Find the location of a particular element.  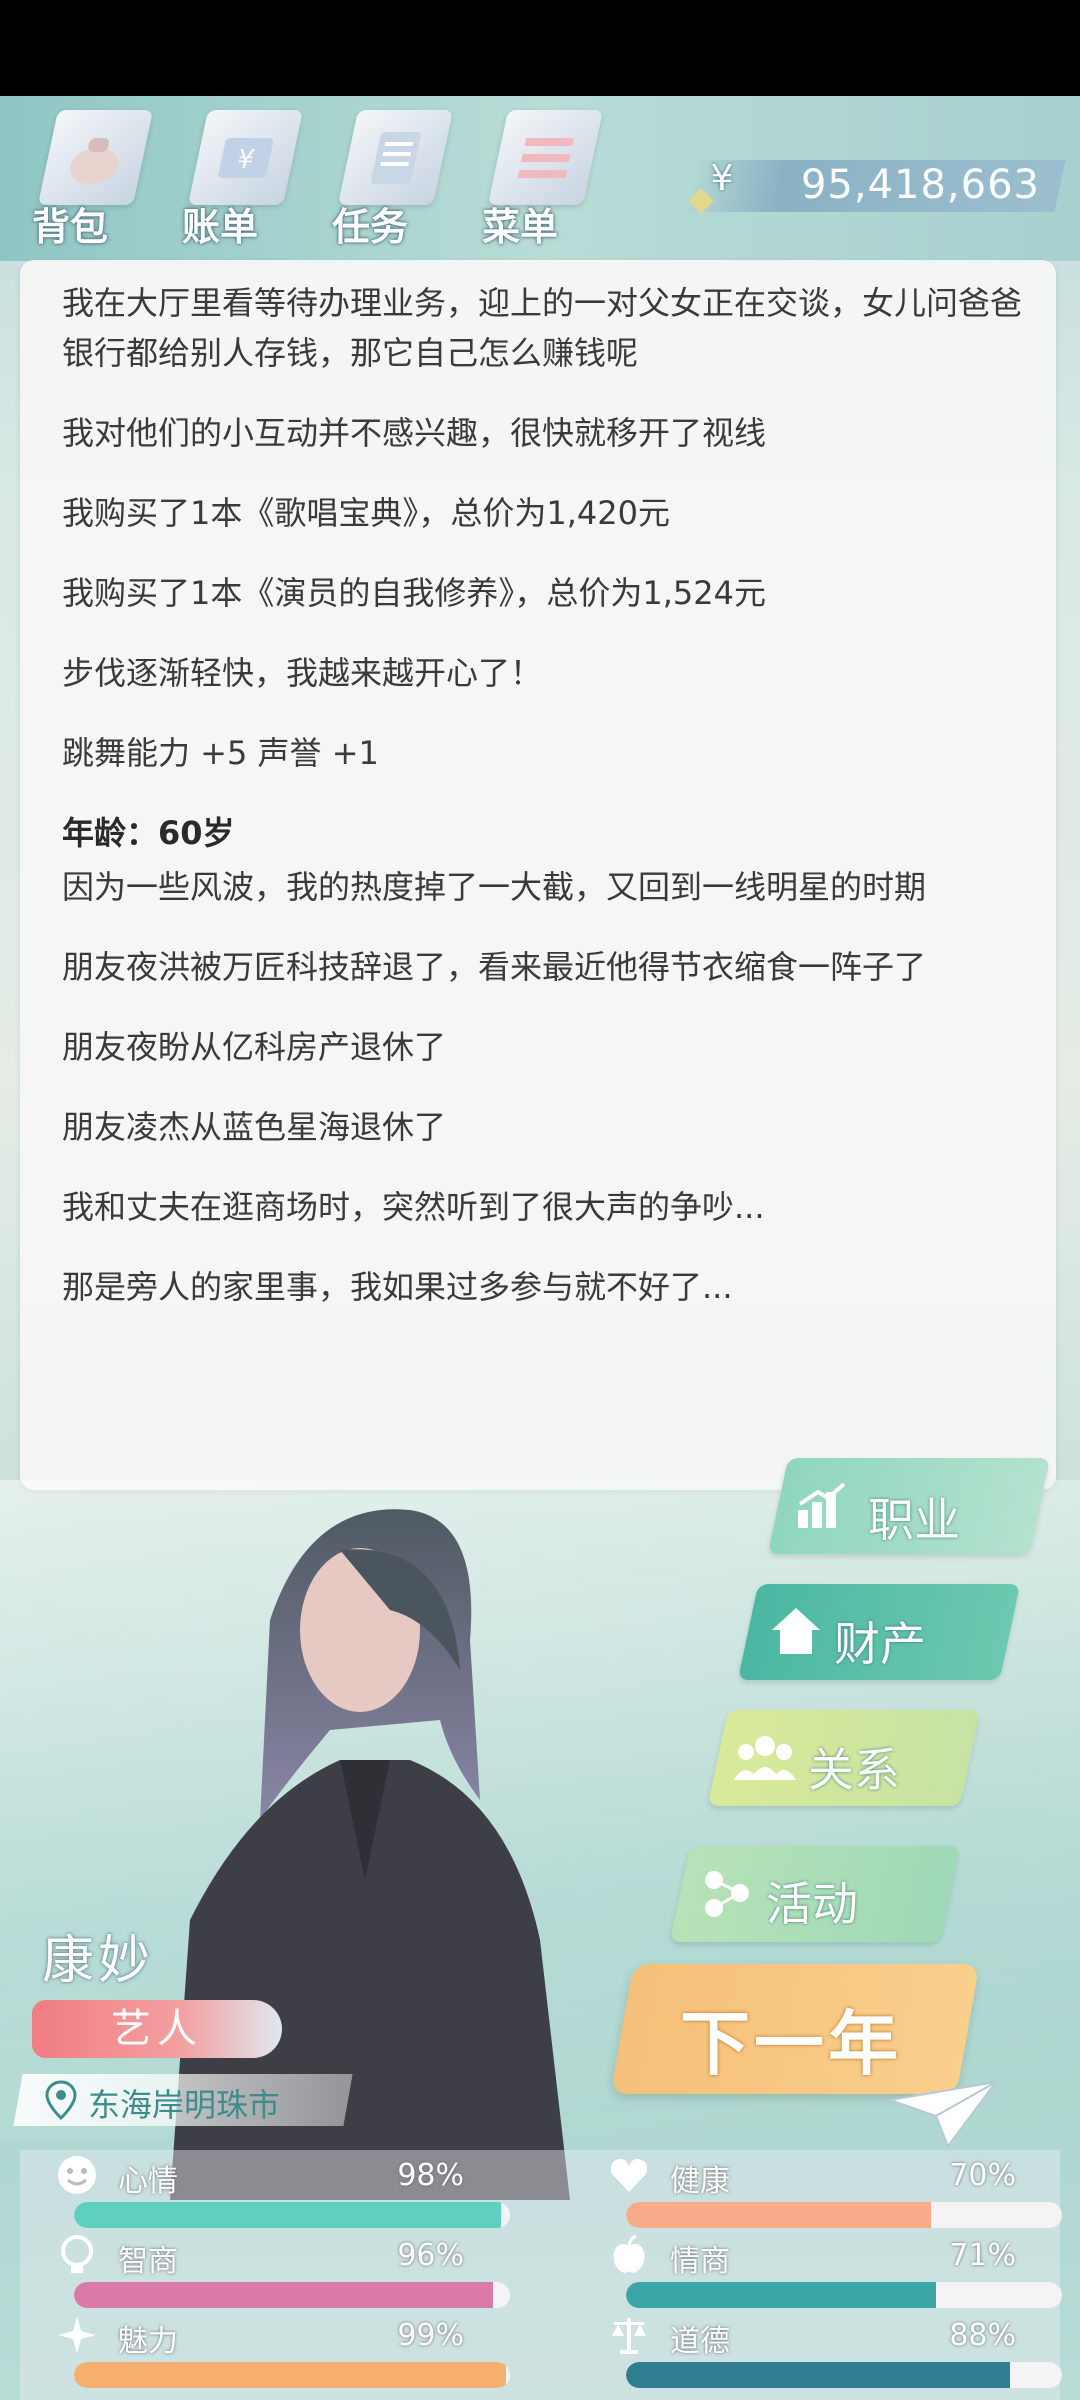

stat-iq-label: 智商 is located at coordinates (148, 2261).